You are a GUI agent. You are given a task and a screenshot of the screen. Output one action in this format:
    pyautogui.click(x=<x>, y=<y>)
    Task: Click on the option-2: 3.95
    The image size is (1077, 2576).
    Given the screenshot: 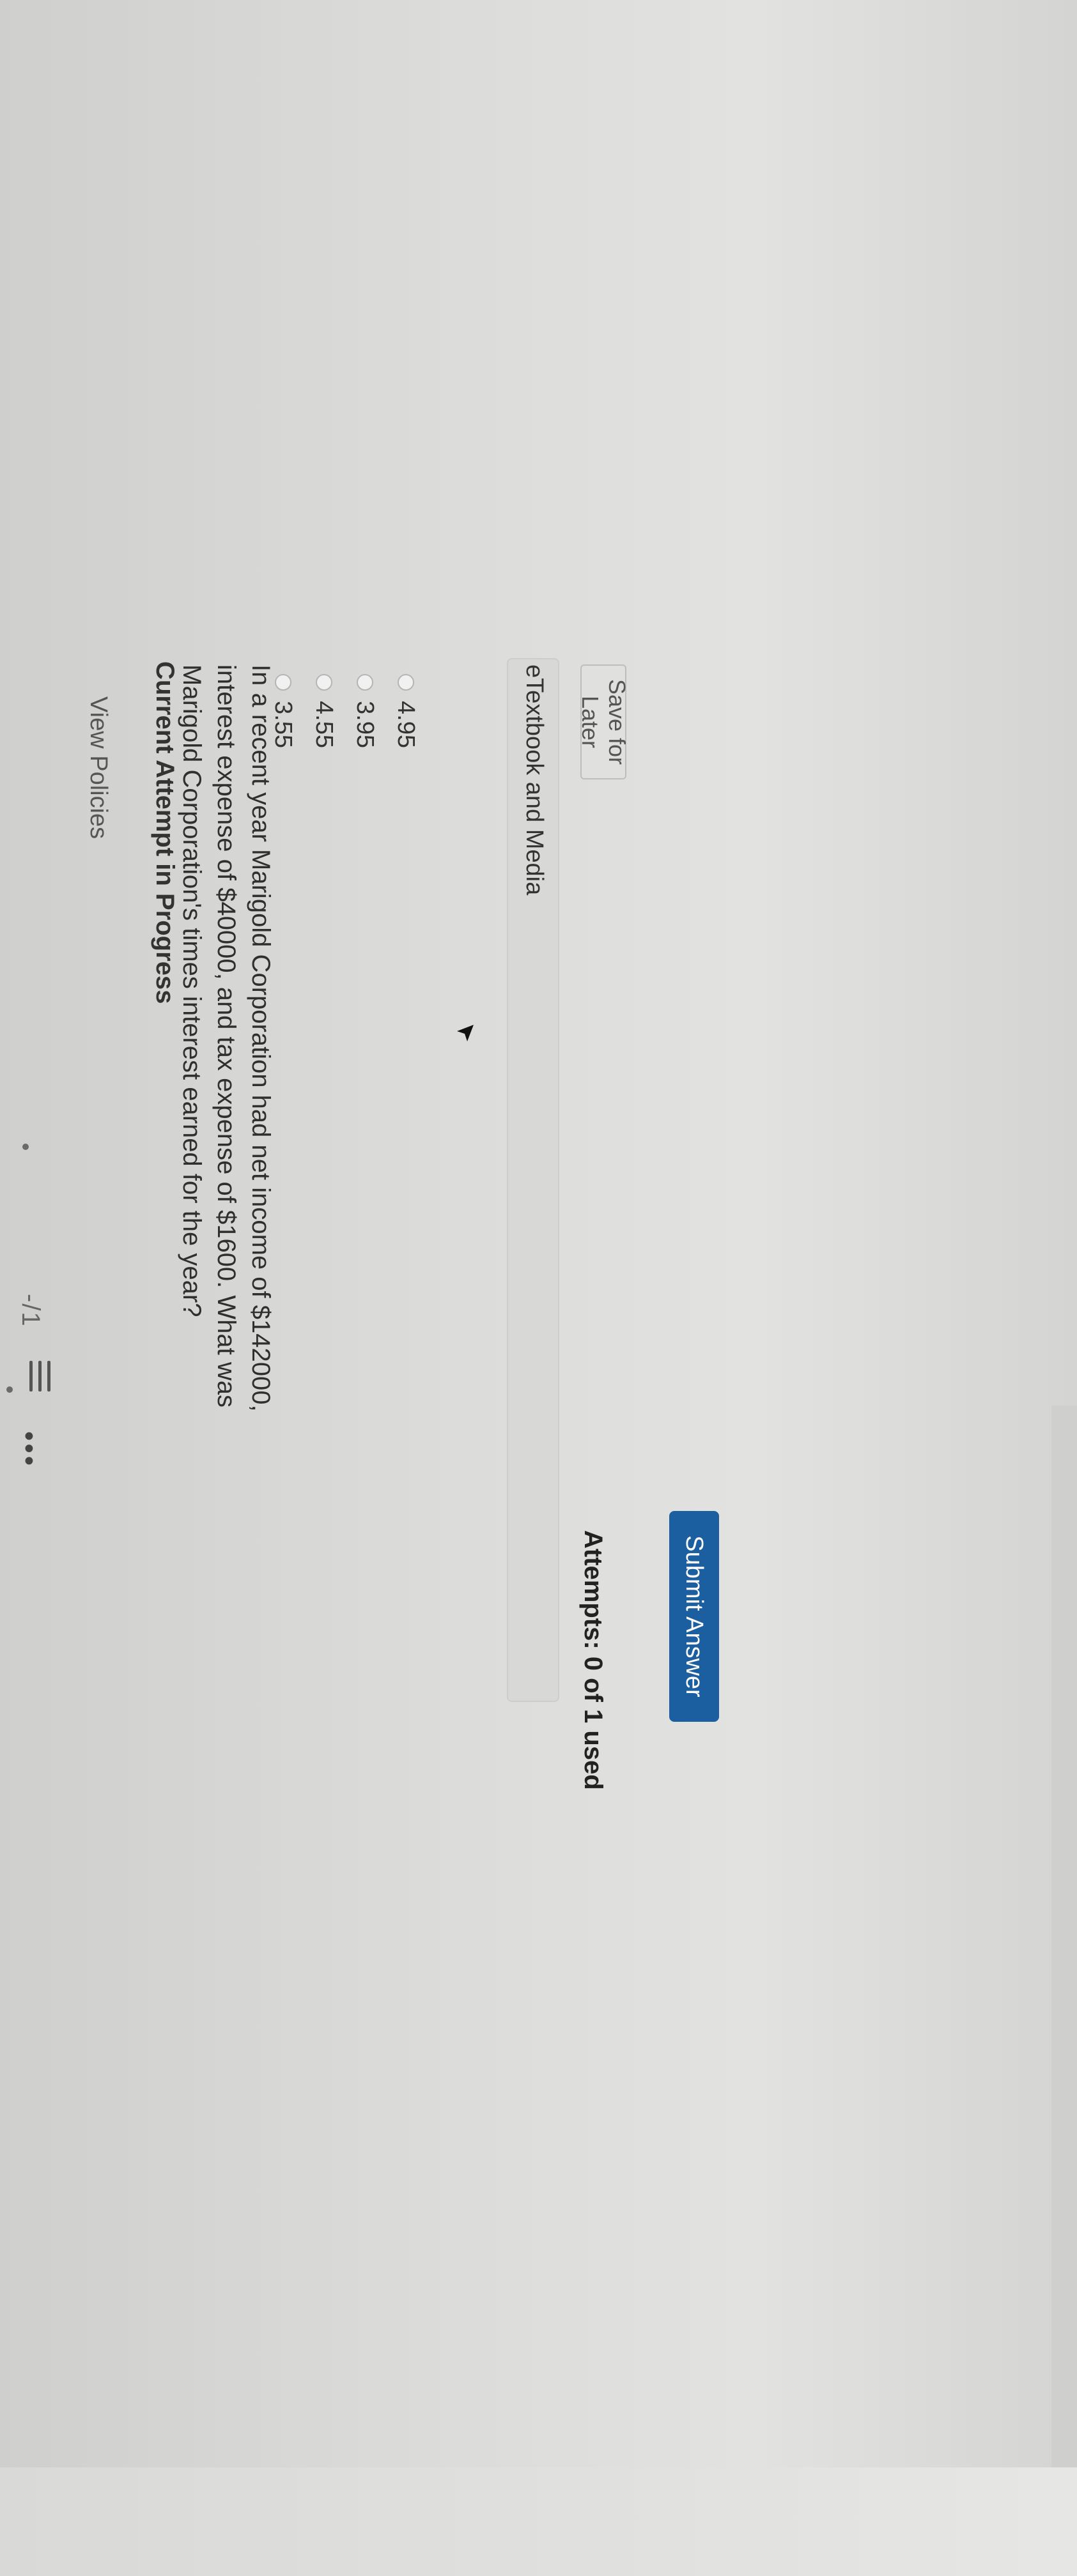 What is the action you would take?
    pyautogui.click(x=365, y=711)
    